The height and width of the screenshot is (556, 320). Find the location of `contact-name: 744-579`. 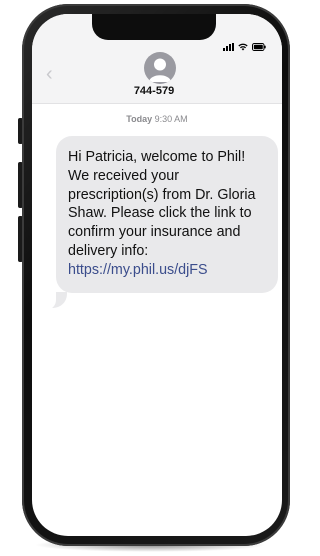

contact-name: 744-579 is located at coordinates (157, 91).